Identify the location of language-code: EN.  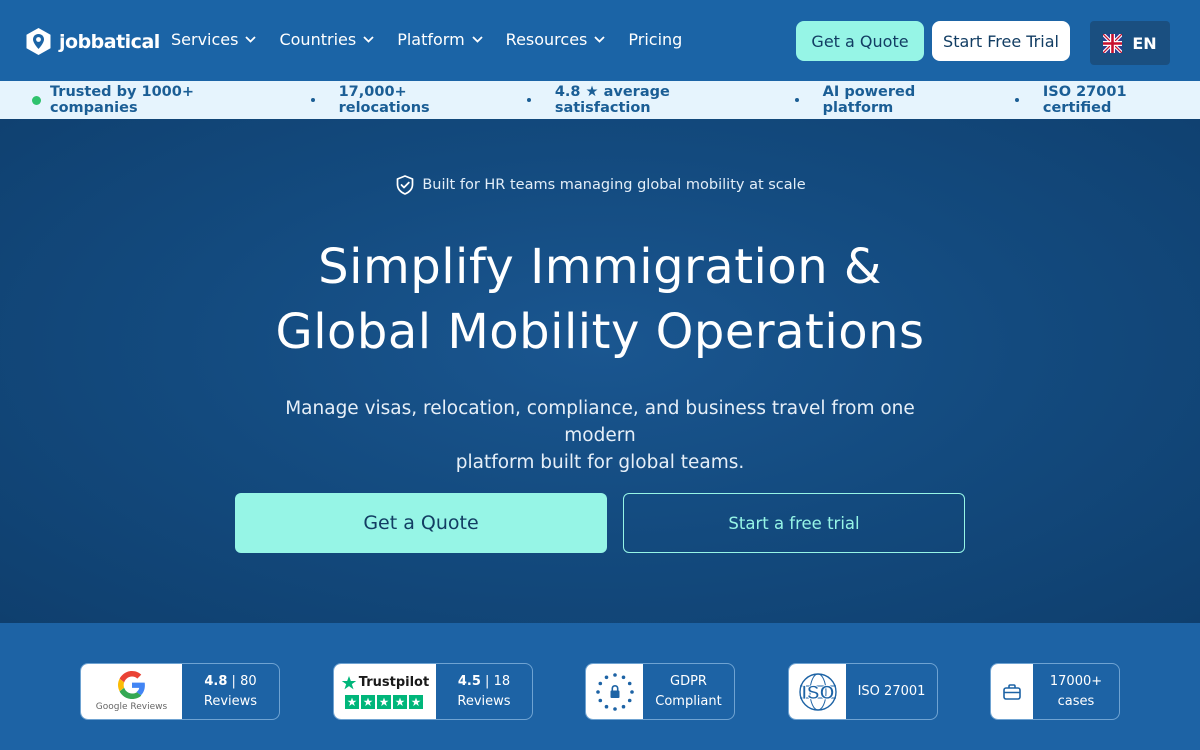
(1144, 43).